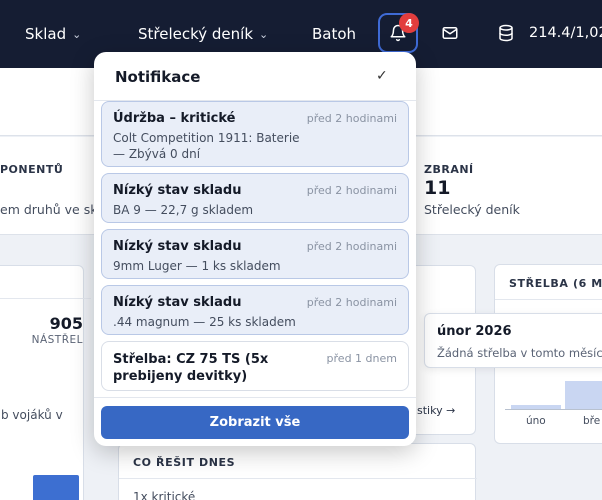 The width and height of the screenshot is (602, 500). Describe the element at coordinates (204, 322) in the screenshot. I see `notification-body: .44 magnum — 25 ks skladem` at that location.